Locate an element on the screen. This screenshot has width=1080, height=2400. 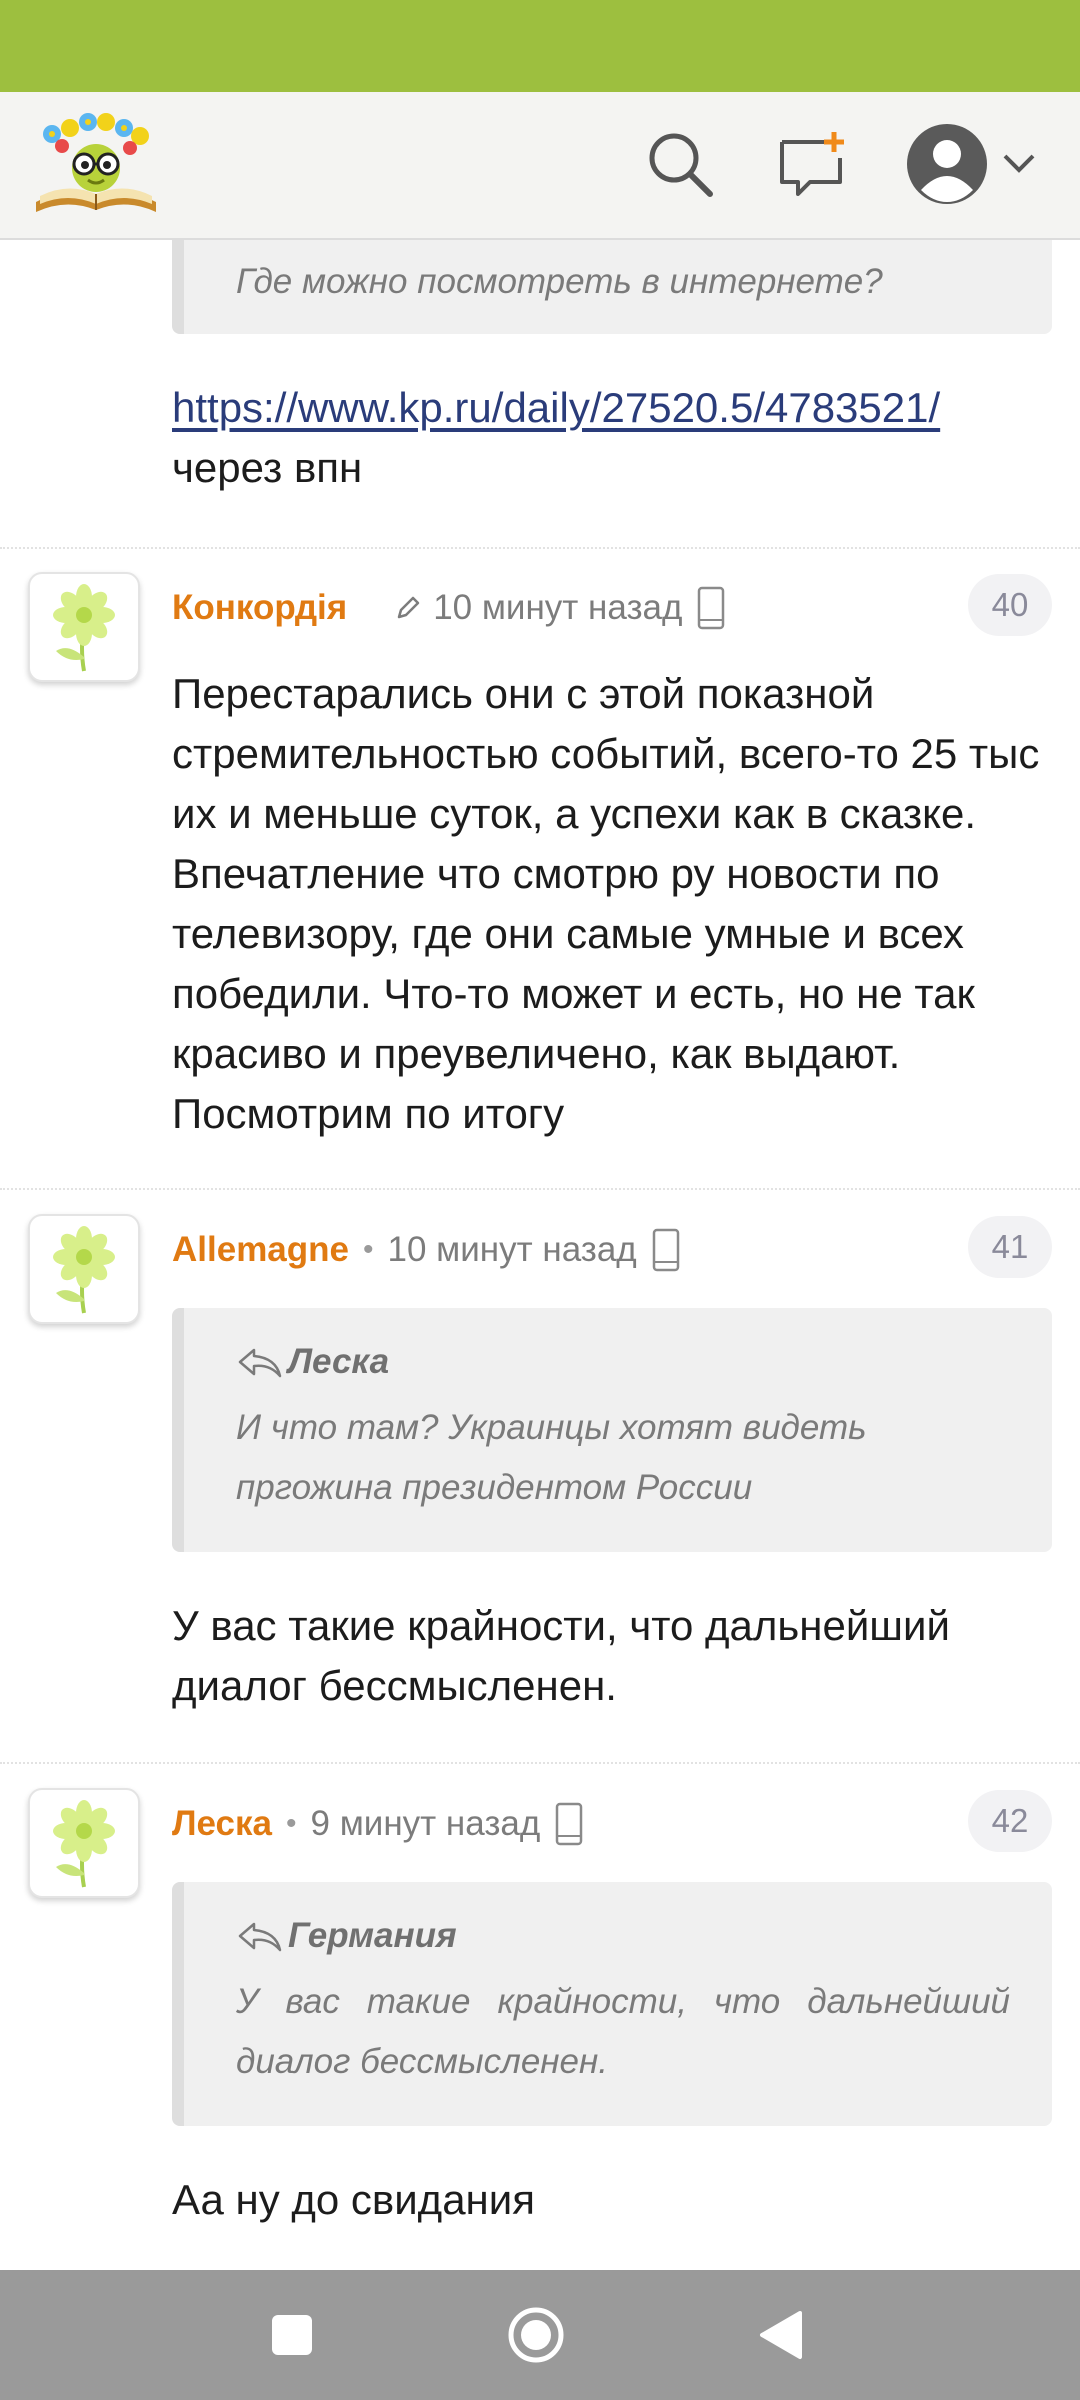
site-logo is located at coordinates (96, 164).